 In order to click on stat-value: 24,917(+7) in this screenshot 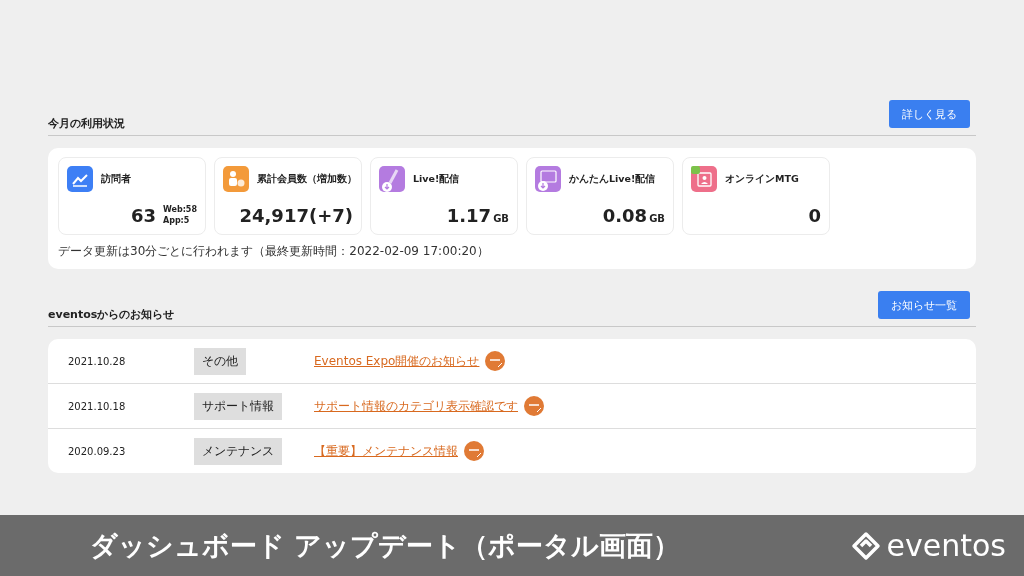, I will do `click(296, 215)`.